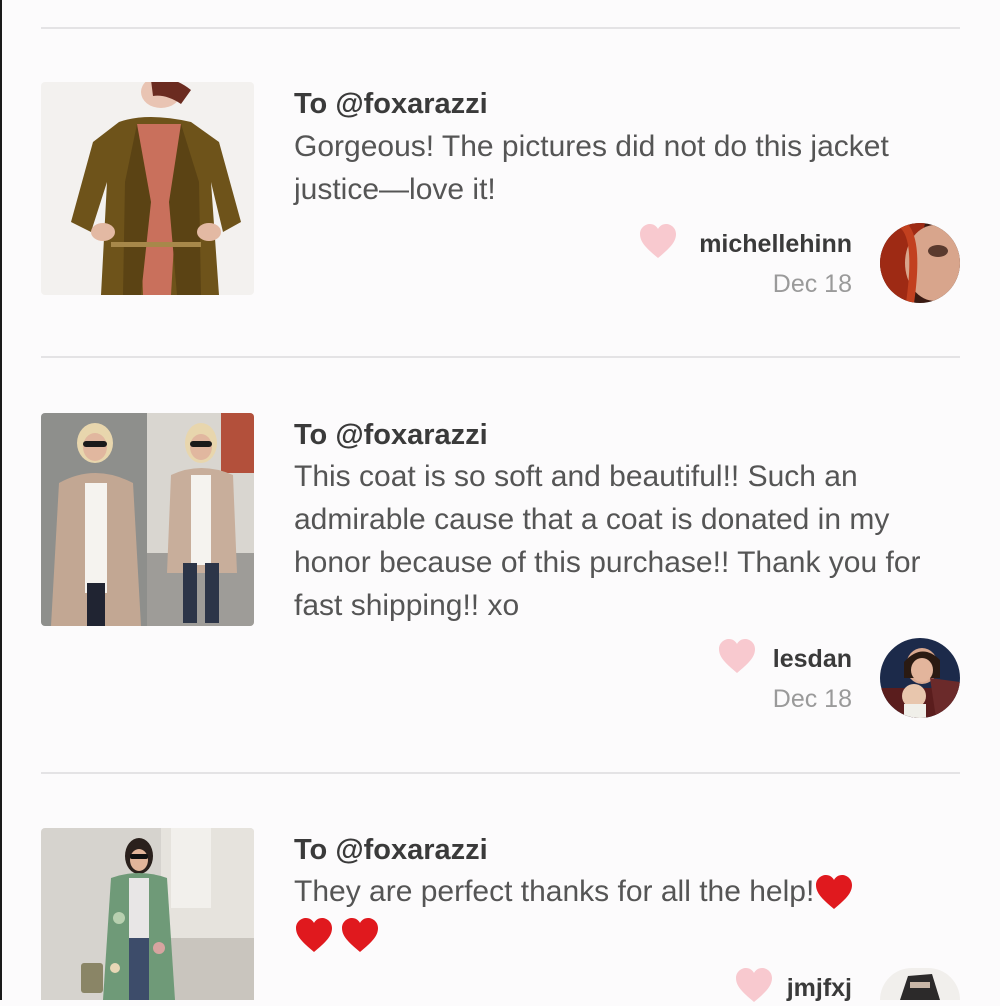  What do you see at coordinates (775, 244) in the screenshot?
I see `username-link: michellehinn` at bounding box center [775, 244].